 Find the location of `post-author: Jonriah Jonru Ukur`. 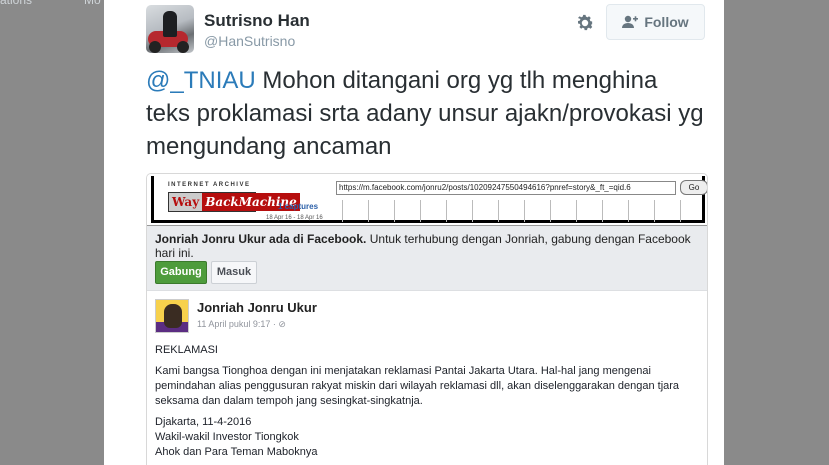

post-author: Jonriah Jonru Ukur is located at coordinates (257, 307).